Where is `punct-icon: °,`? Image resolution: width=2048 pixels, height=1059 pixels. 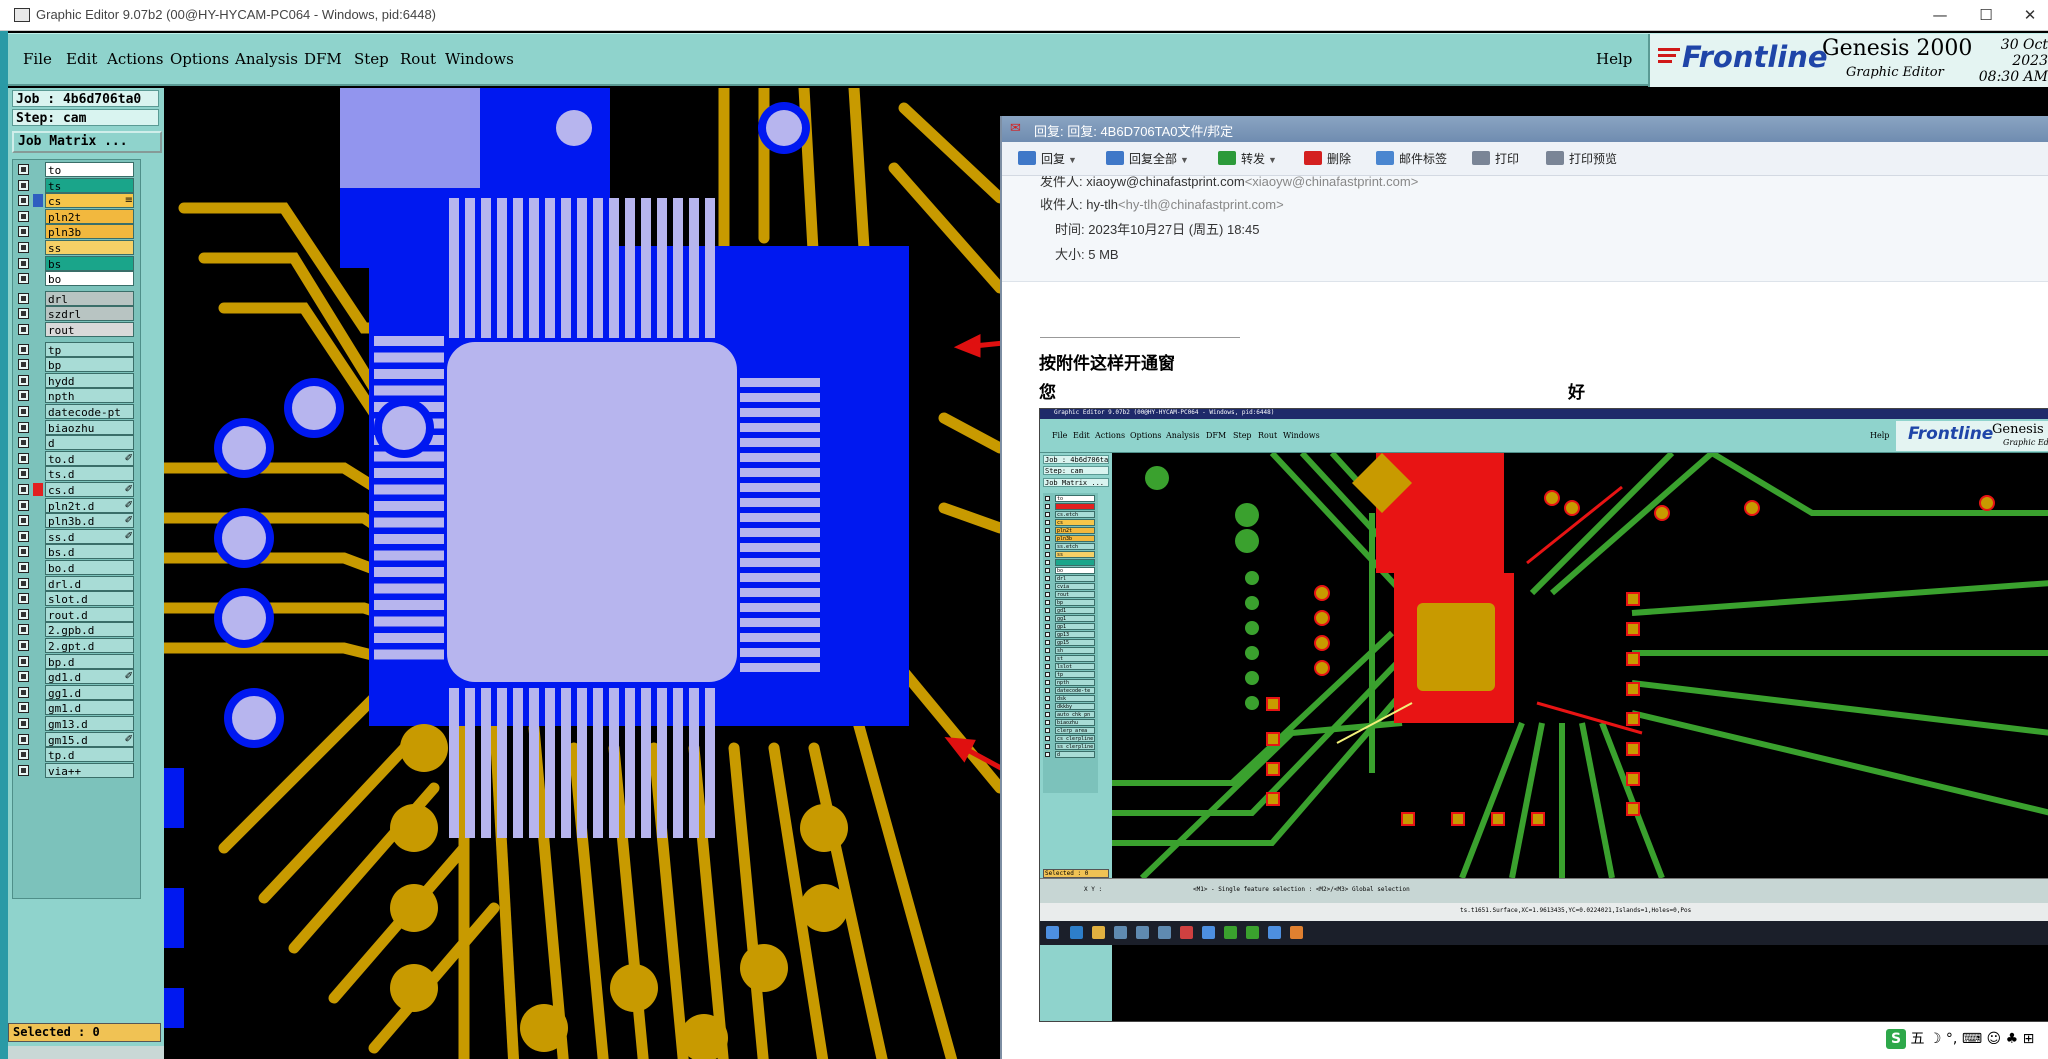 punct-icon: °, is located at coordinates (1951, 1039).